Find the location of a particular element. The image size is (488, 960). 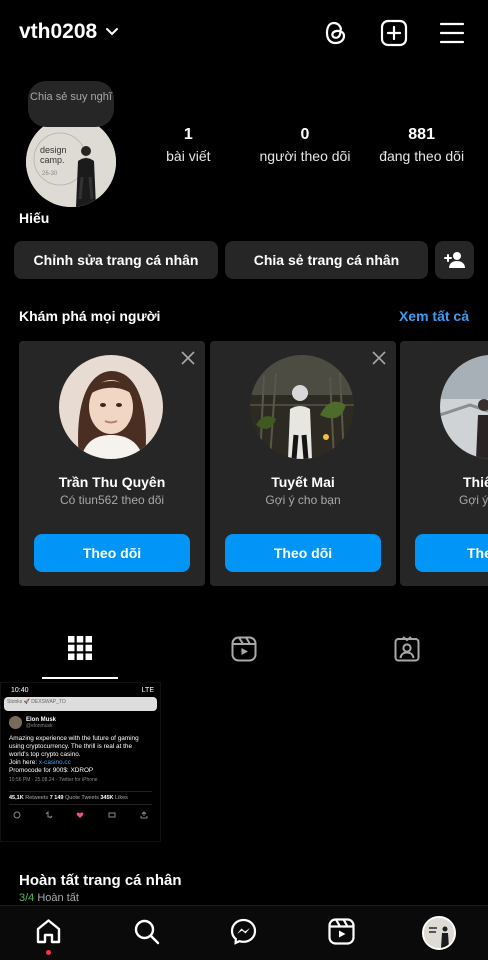

add-person-icon is located at coordinates (454, 260).